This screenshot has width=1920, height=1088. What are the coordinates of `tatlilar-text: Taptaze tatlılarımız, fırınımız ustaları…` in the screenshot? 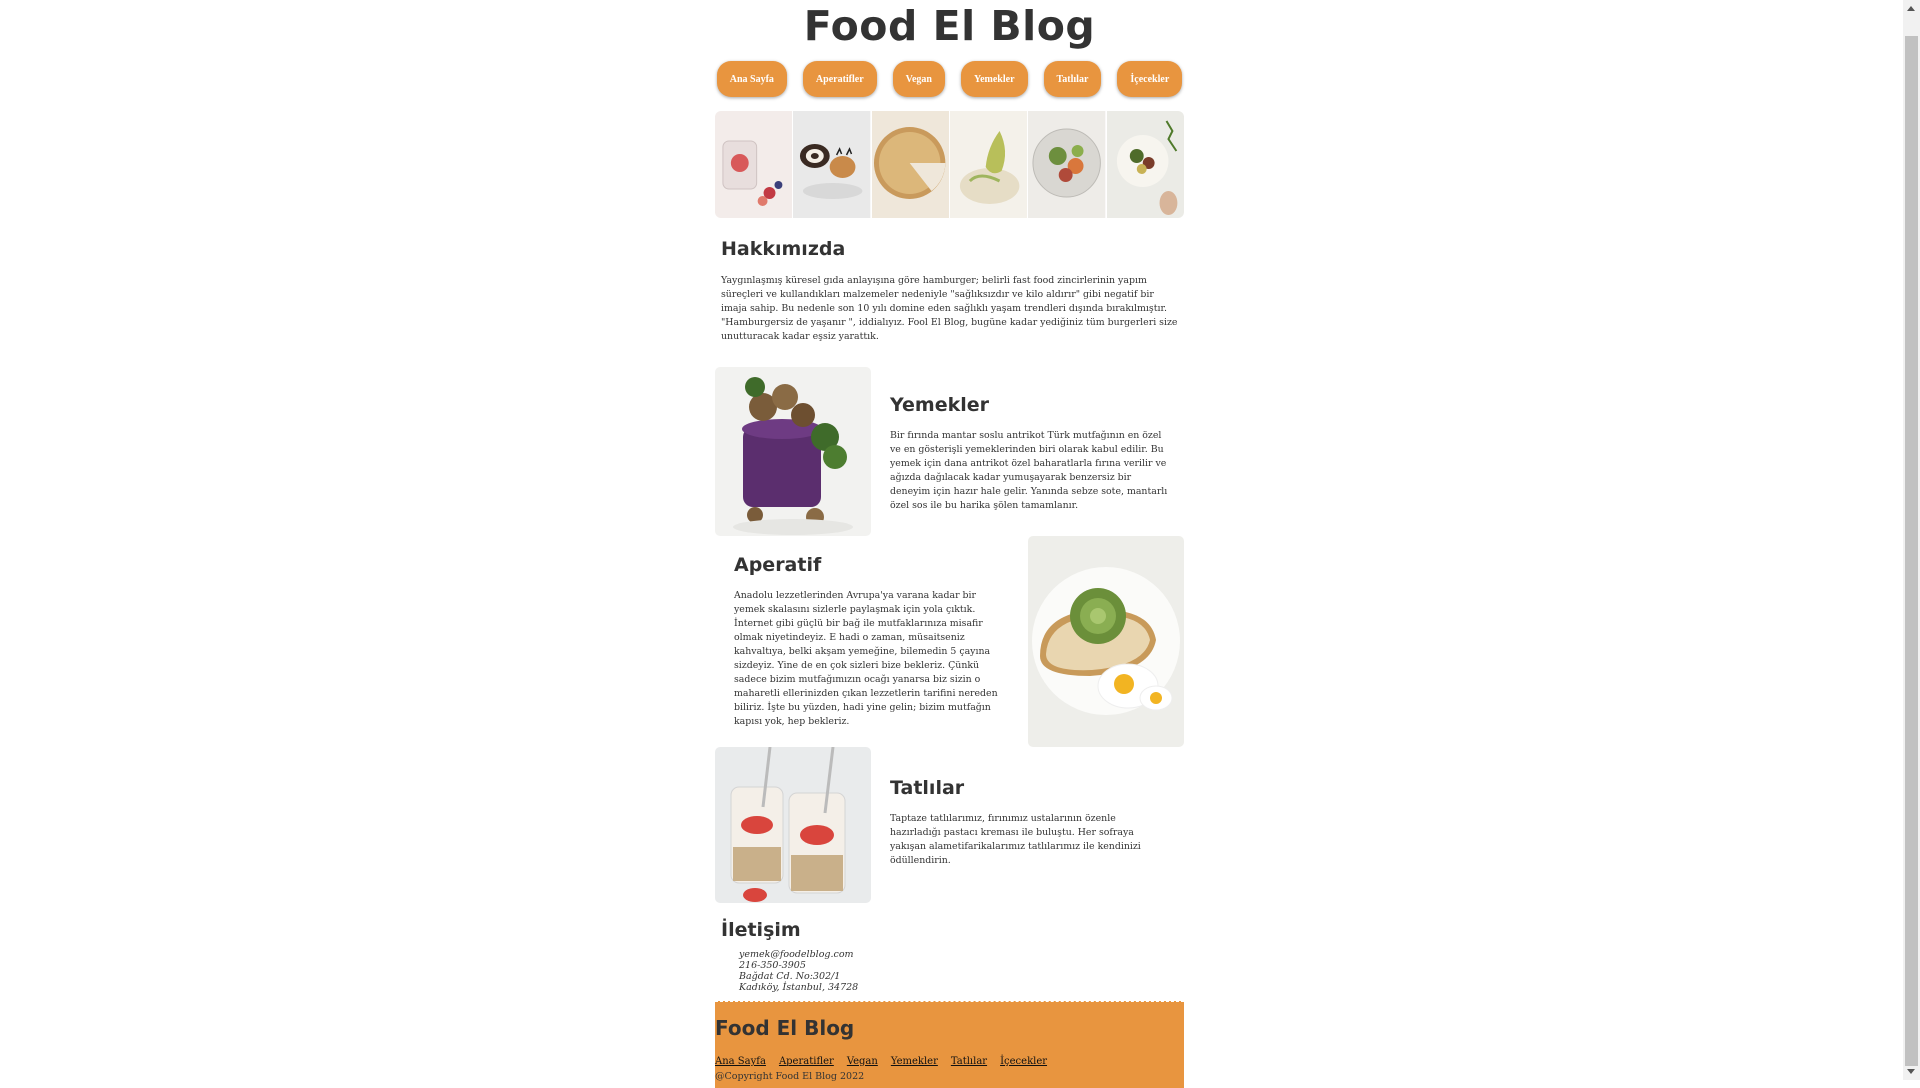 It's located at (1015, 839).